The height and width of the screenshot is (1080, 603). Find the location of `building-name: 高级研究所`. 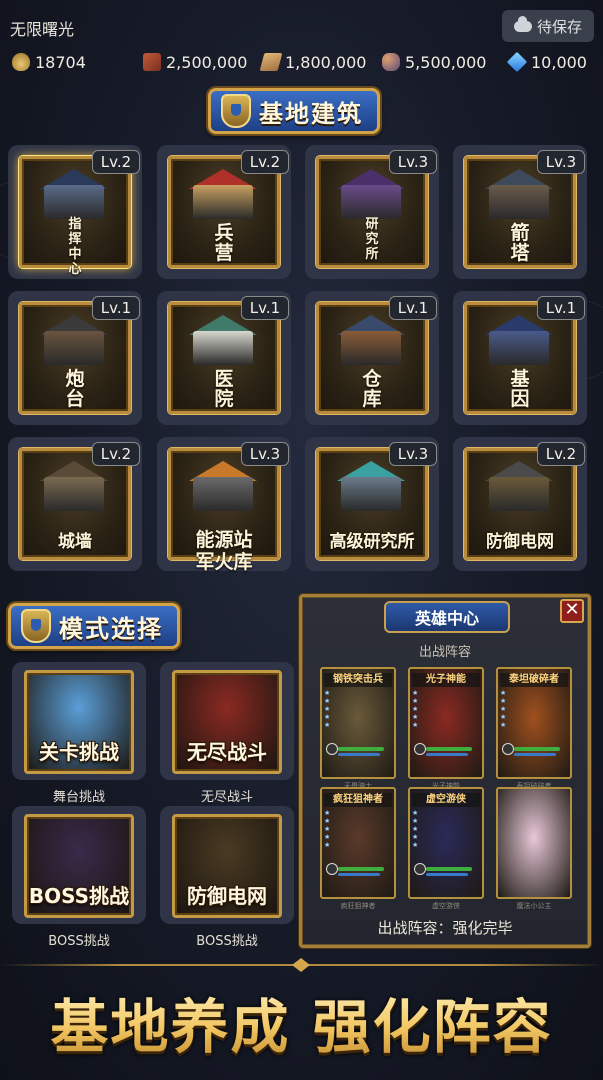

building-name: 高级研究所 is located at coordinates (372, 542).